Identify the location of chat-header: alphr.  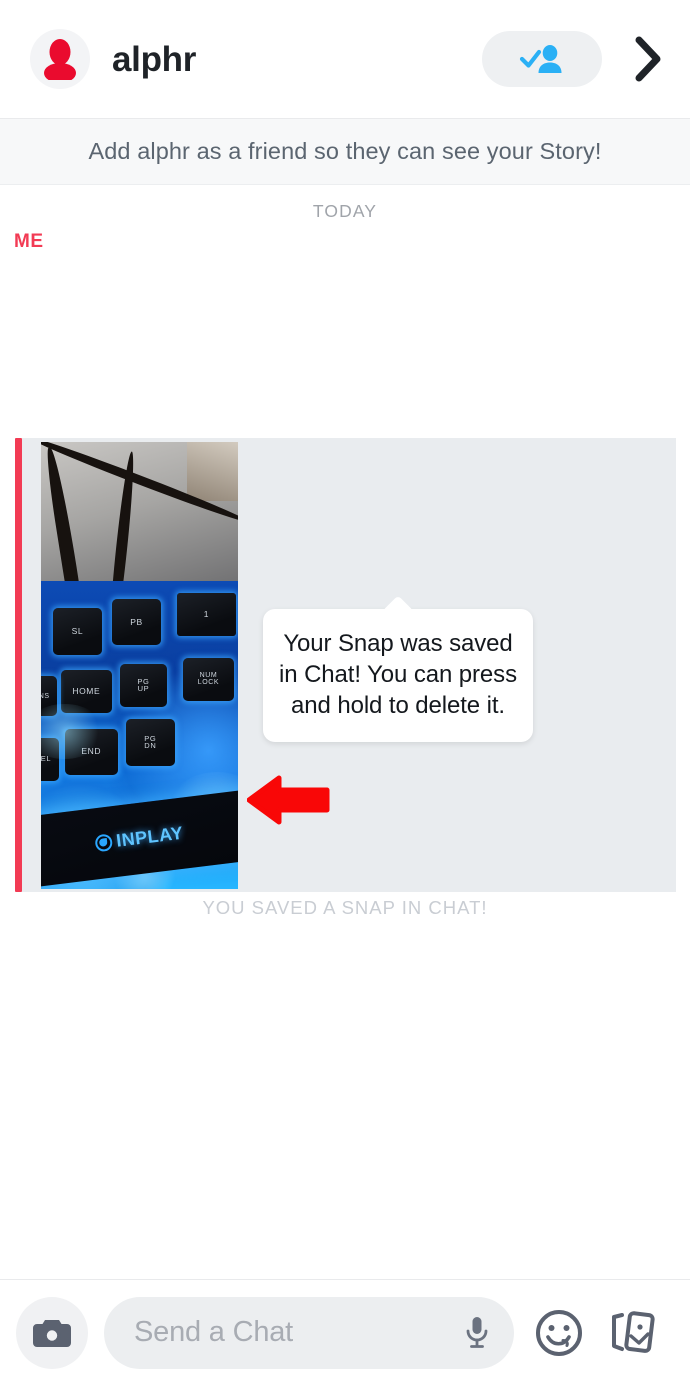
(345, 59).